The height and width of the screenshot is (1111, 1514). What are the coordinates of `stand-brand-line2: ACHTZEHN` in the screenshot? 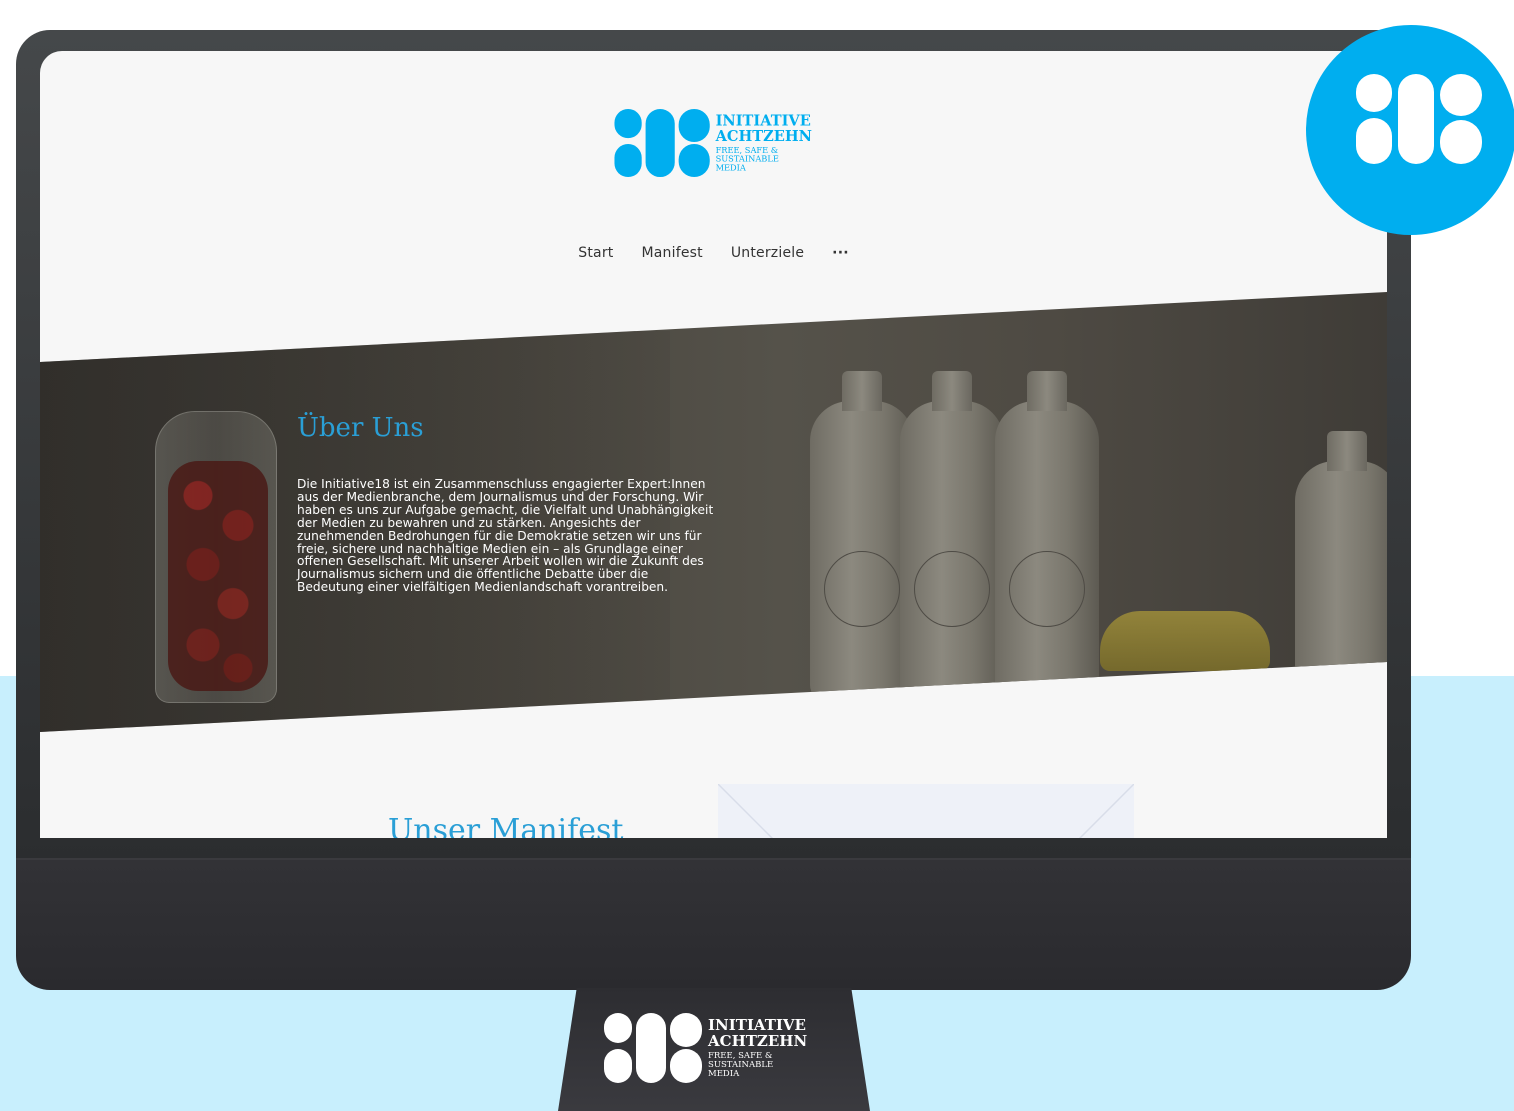 It's located at (757, 1041).